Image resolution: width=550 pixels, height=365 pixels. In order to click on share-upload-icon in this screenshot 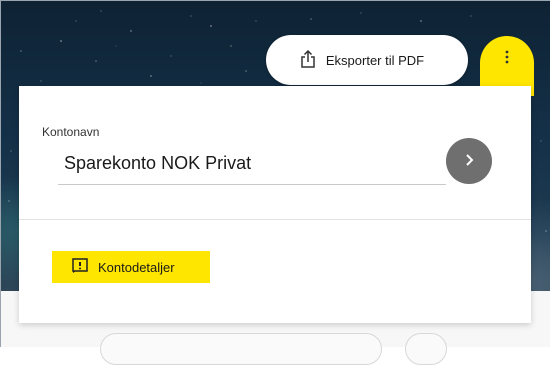, I will do `click(308, 60)`.